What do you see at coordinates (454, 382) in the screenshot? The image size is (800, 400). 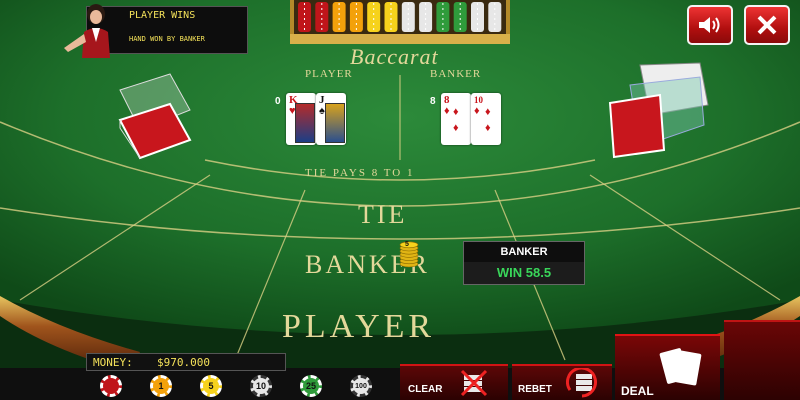 I see `clear-button: CLEAR` at bounding box center [454, 382].